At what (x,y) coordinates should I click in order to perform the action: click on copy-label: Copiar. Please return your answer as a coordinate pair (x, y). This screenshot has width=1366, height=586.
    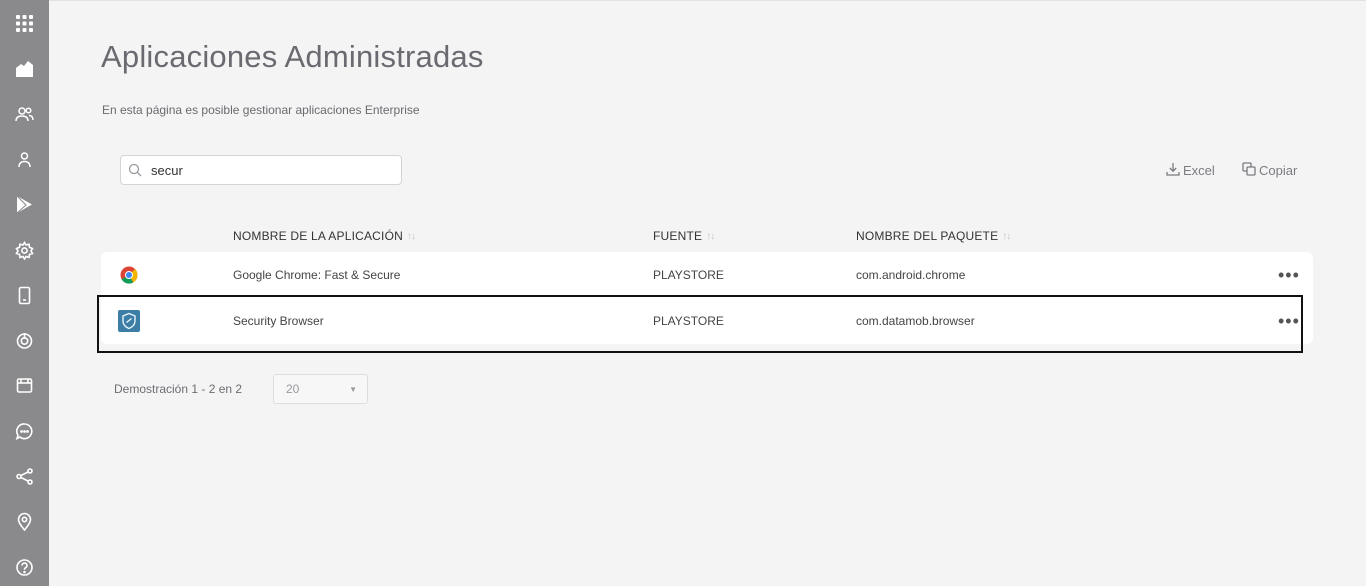
    Looking at the image, I should click on (1278, 170).